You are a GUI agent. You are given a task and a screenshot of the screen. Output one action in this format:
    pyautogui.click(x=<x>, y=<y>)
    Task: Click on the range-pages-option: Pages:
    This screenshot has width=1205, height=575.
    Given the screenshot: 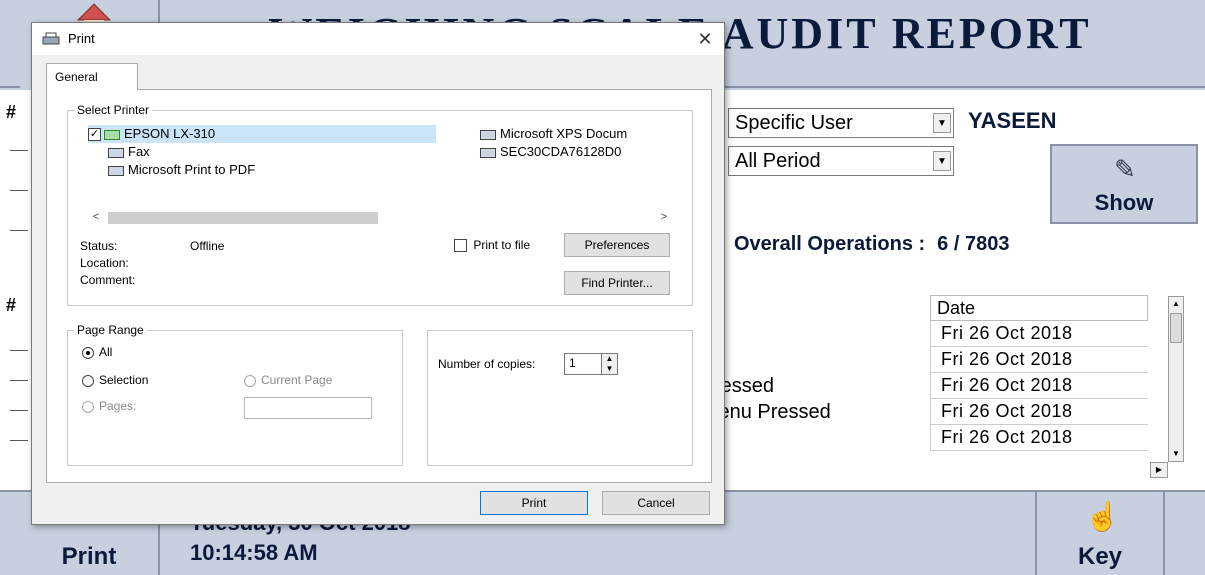 What is the action you would take?
    pyautogui.click(x=109, y=406)
    